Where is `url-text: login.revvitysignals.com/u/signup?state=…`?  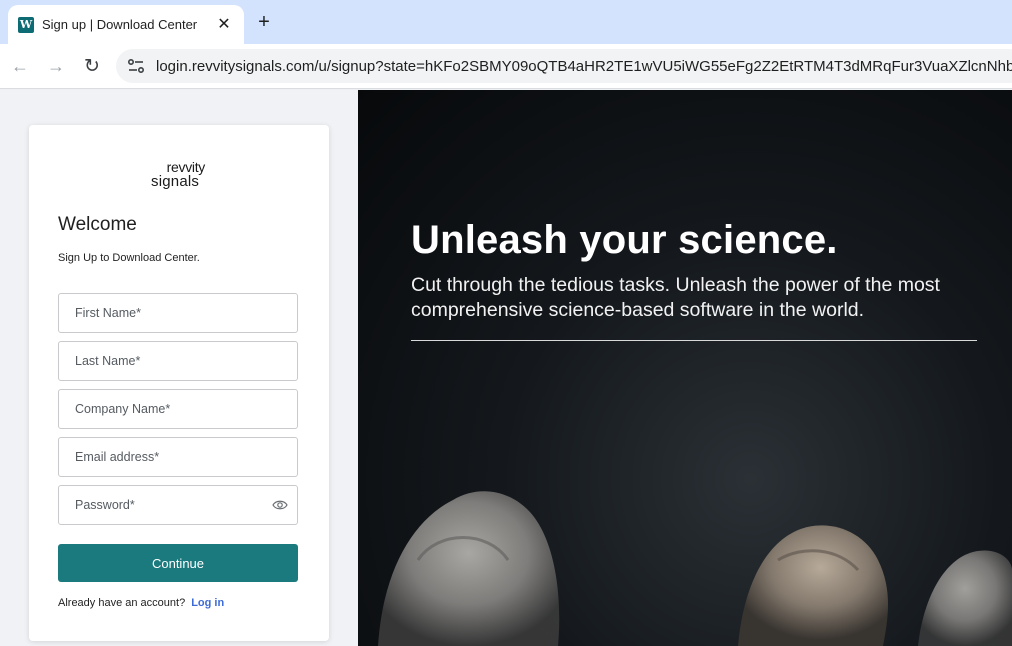 url-text: login.revvitysignals.com/u/signup?state=… is located at coordinates (584, 66).